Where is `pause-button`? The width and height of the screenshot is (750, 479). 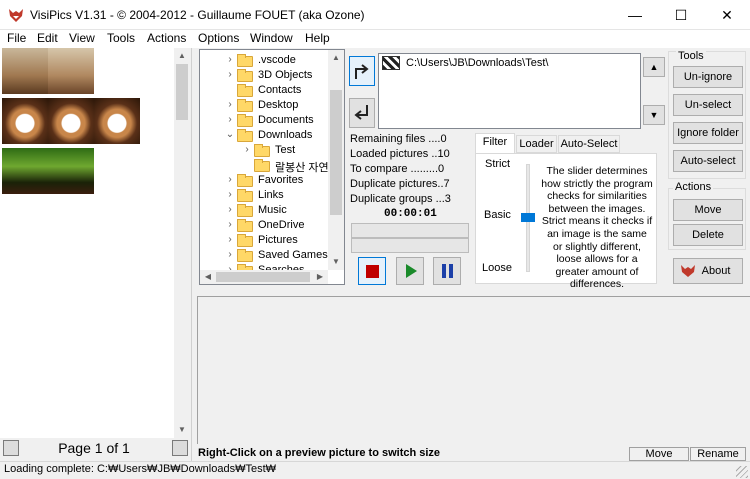
pause-button is located at coordinates (447, 271).